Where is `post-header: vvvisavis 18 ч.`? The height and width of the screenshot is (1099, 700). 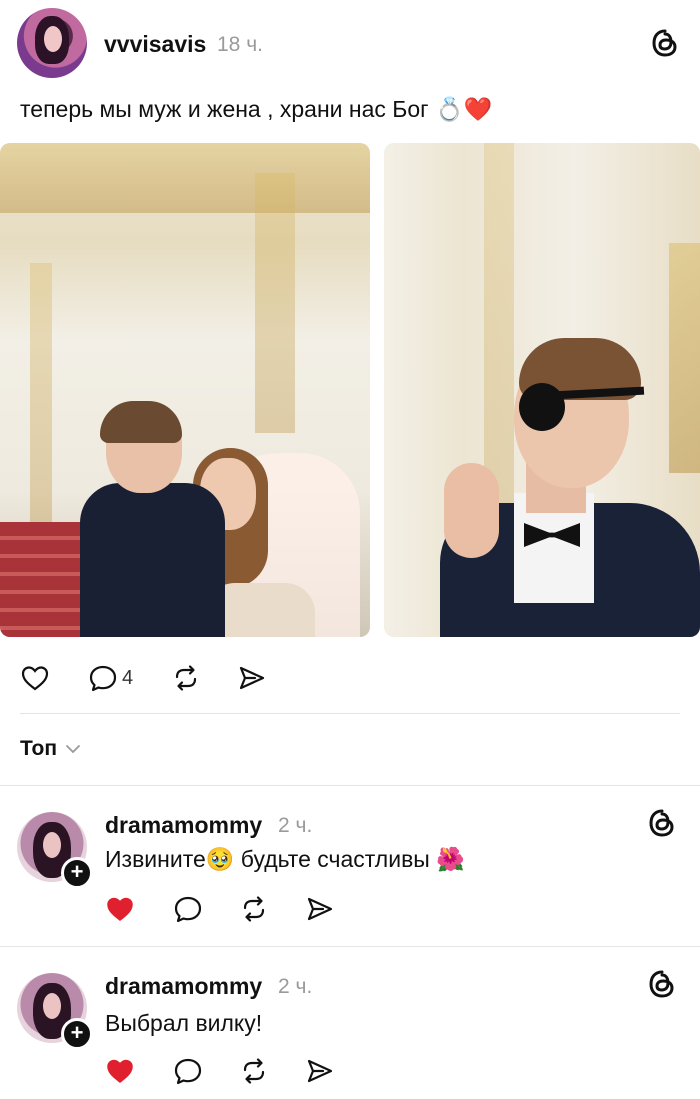 post-header: vvvisavis 18 ч. is located at coordinates (350, 42).